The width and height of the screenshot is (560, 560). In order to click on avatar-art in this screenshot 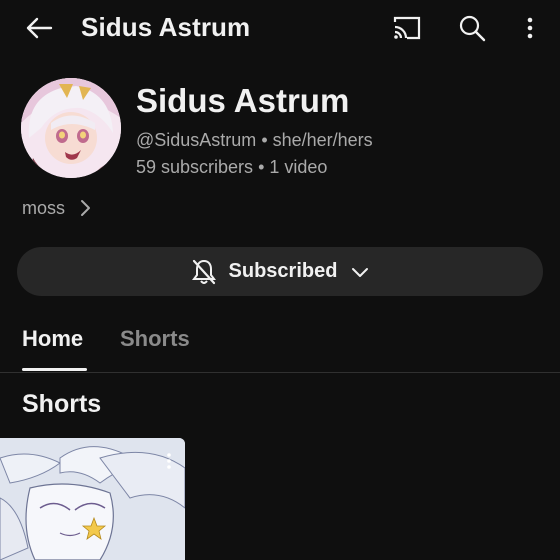, I will do `click(71, 128)`.